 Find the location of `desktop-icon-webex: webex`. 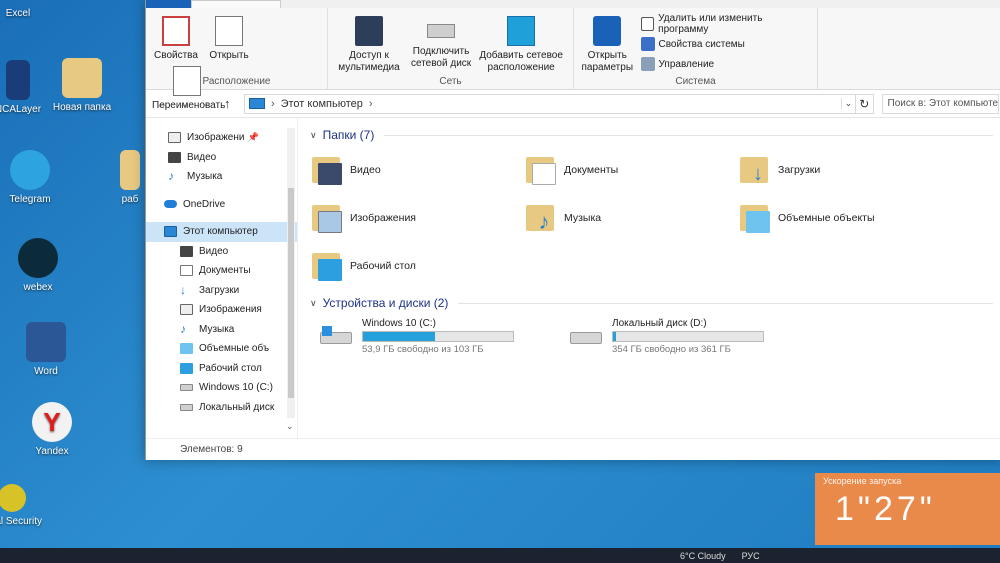

desktop-icon-webex: webex is located at coordinates (39, 266).